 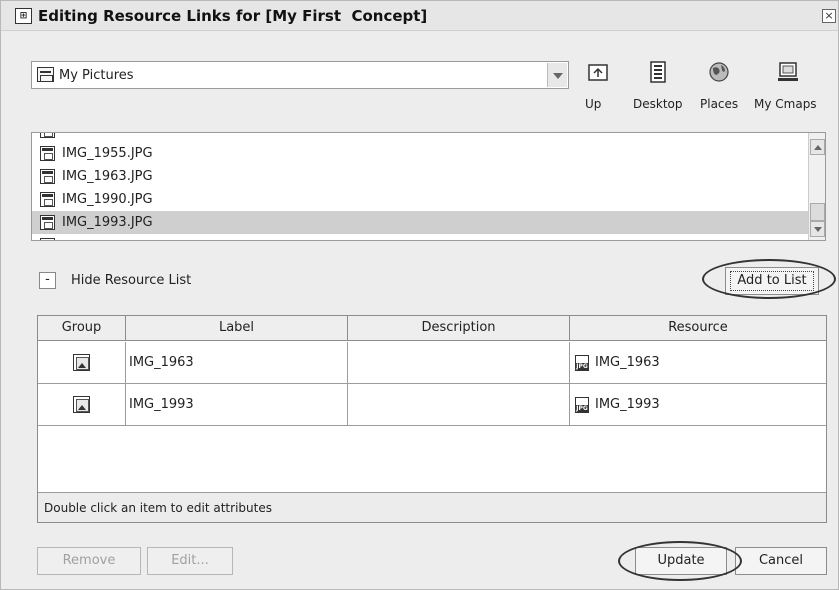 I want to click on list-item: IMG_1990.JPG, so click(x=421, y=199).